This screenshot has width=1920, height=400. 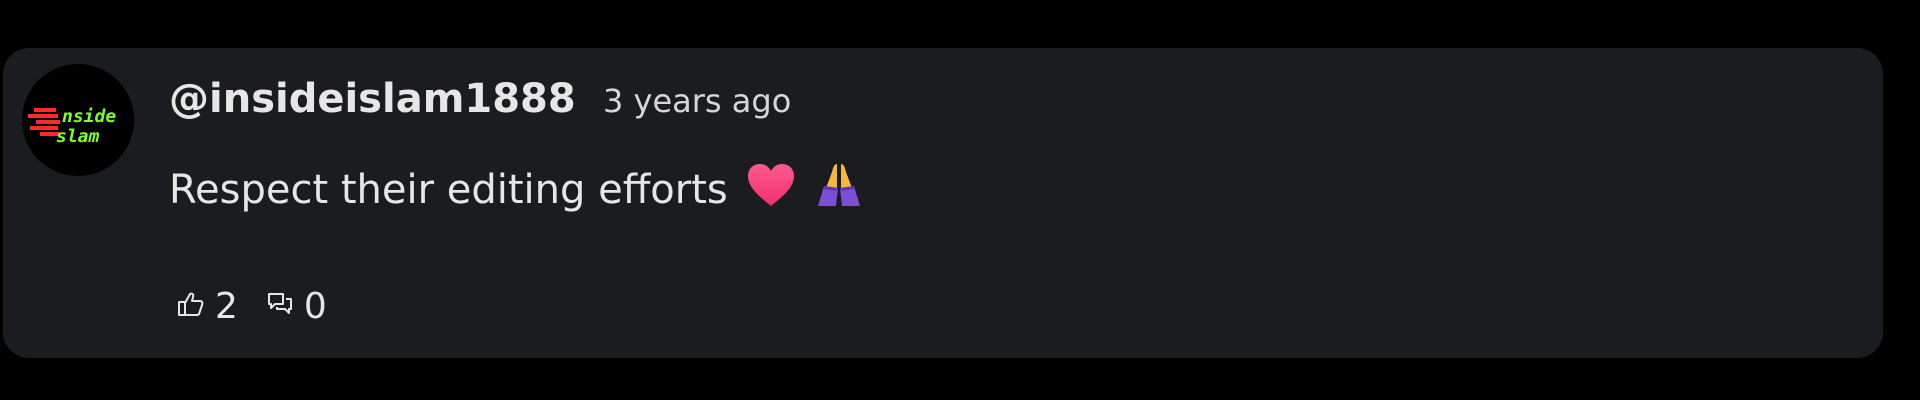 What do you see at coordinates (280, 306) in the screenshot?
I see `replies-icon` at bounding box center [280, 306].